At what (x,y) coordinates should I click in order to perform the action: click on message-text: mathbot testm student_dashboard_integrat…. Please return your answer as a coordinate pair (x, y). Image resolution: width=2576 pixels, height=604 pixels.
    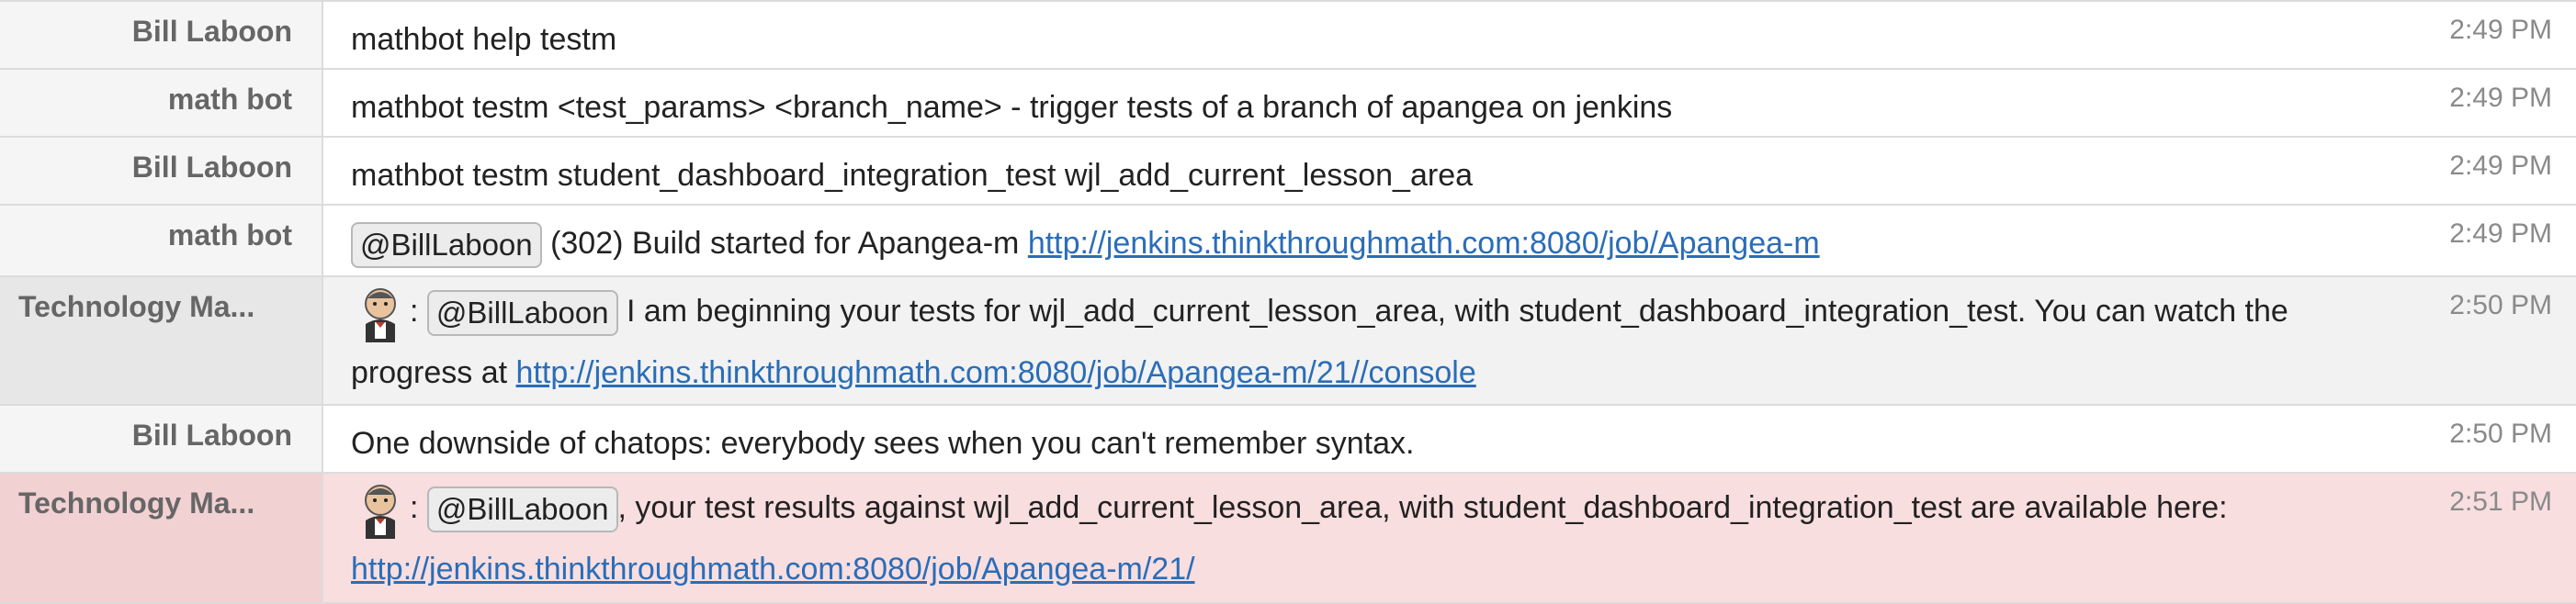
    Looking at the image, I should click on (912, 175).